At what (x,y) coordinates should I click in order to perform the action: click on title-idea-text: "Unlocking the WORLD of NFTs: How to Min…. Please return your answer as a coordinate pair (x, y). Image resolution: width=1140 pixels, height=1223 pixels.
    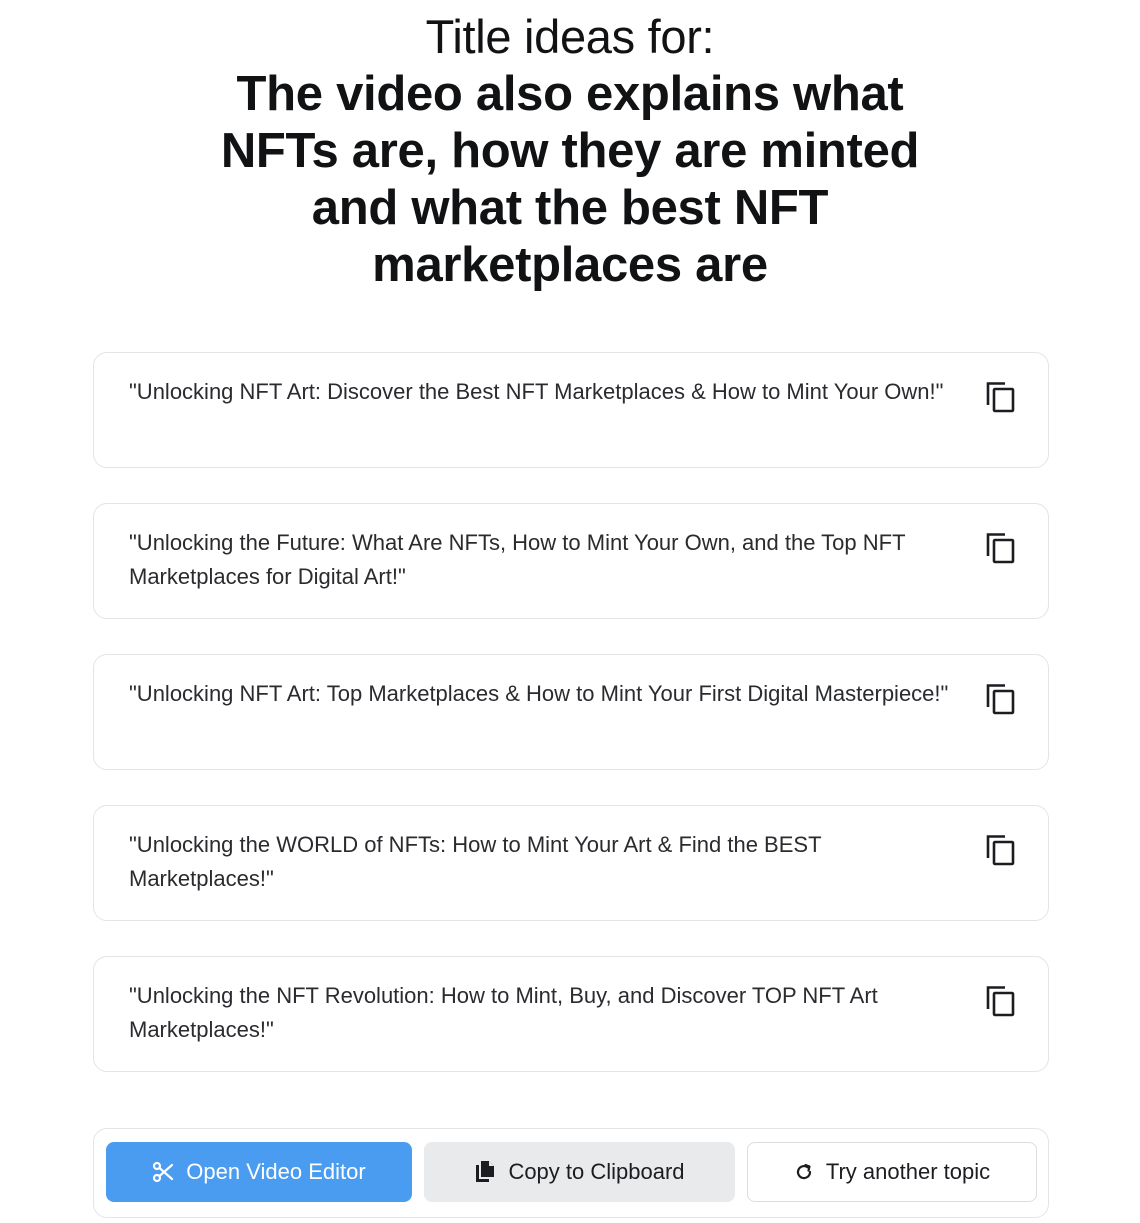
    Looking at the image, I should click on (475, 861).